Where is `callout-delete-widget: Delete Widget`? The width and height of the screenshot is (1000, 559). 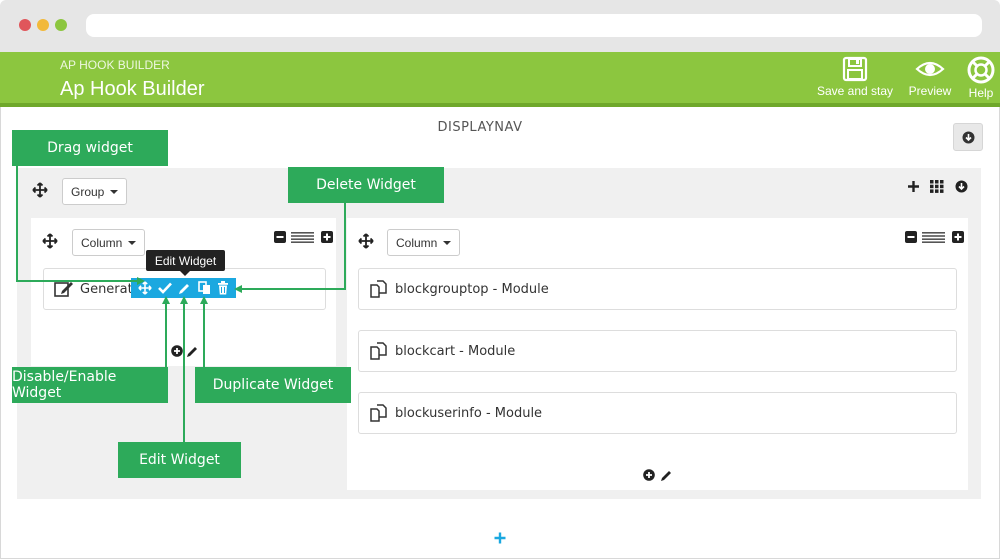
callout-delete-widget: Delete Widget is located at coordinates (366, 185).